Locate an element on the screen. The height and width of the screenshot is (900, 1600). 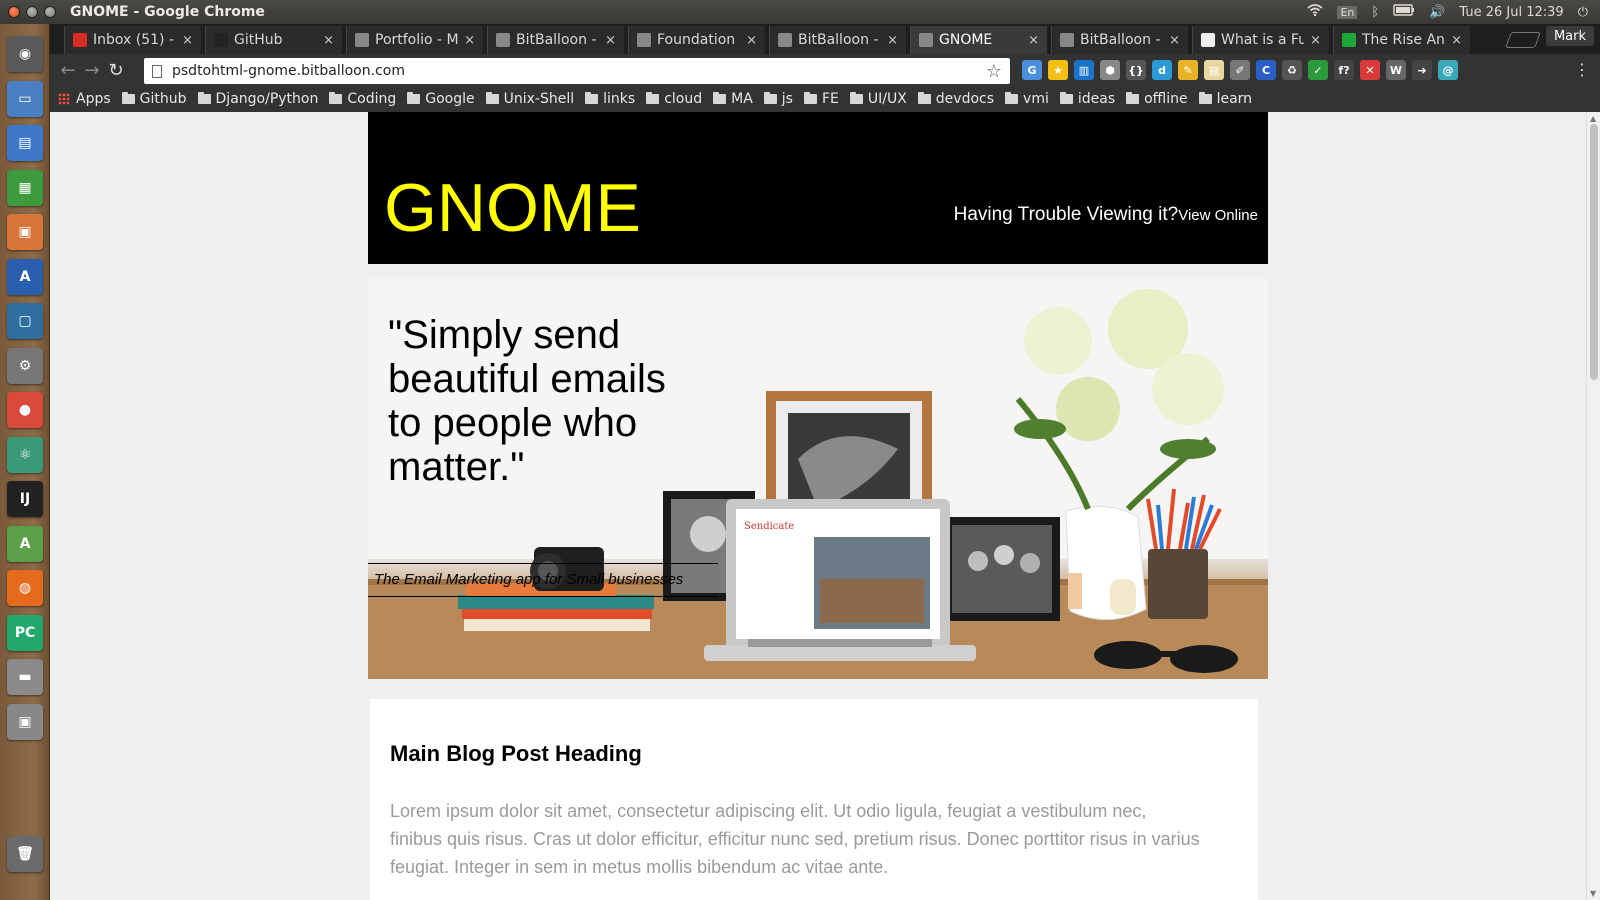
translate-ext-icon: G is located at coordinates (1032, 70).